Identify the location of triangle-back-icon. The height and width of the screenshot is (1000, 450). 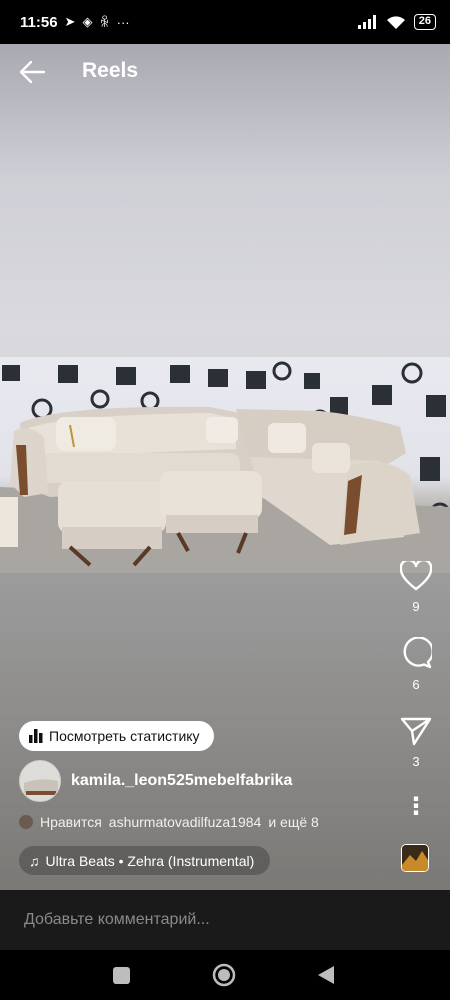
(326, 975).